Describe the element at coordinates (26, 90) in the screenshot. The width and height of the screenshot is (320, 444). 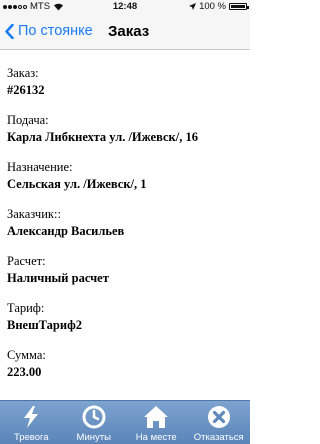
I see `order-number-value: #26132` at that location.